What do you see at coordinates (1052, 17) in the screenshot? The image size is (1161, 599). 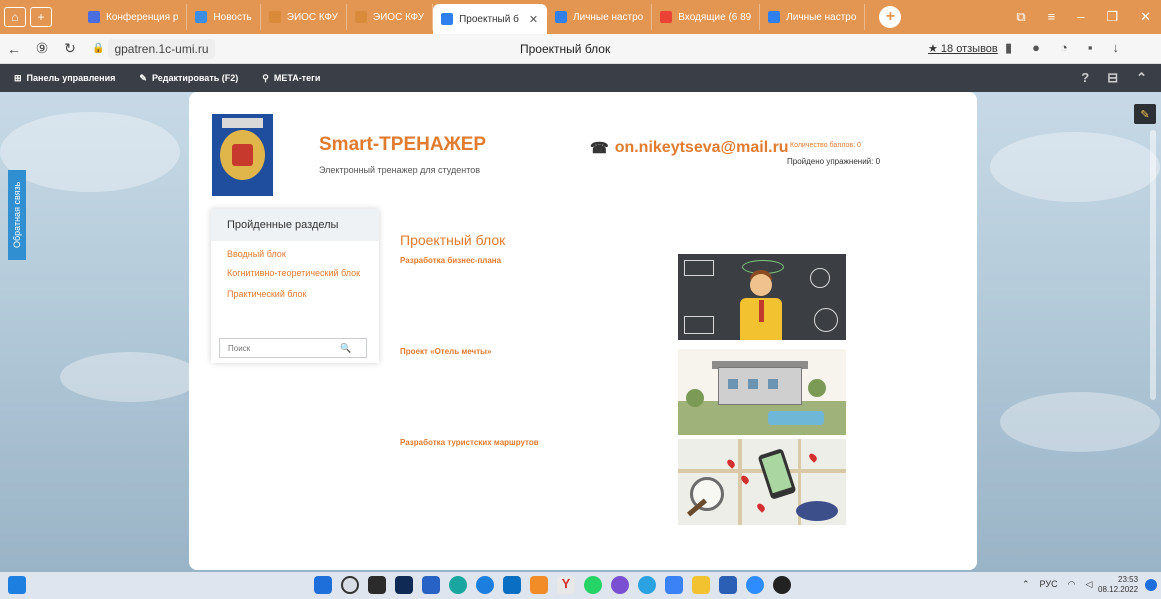 I see `menu-icon: ≡` at bounding box center [1052, 17].